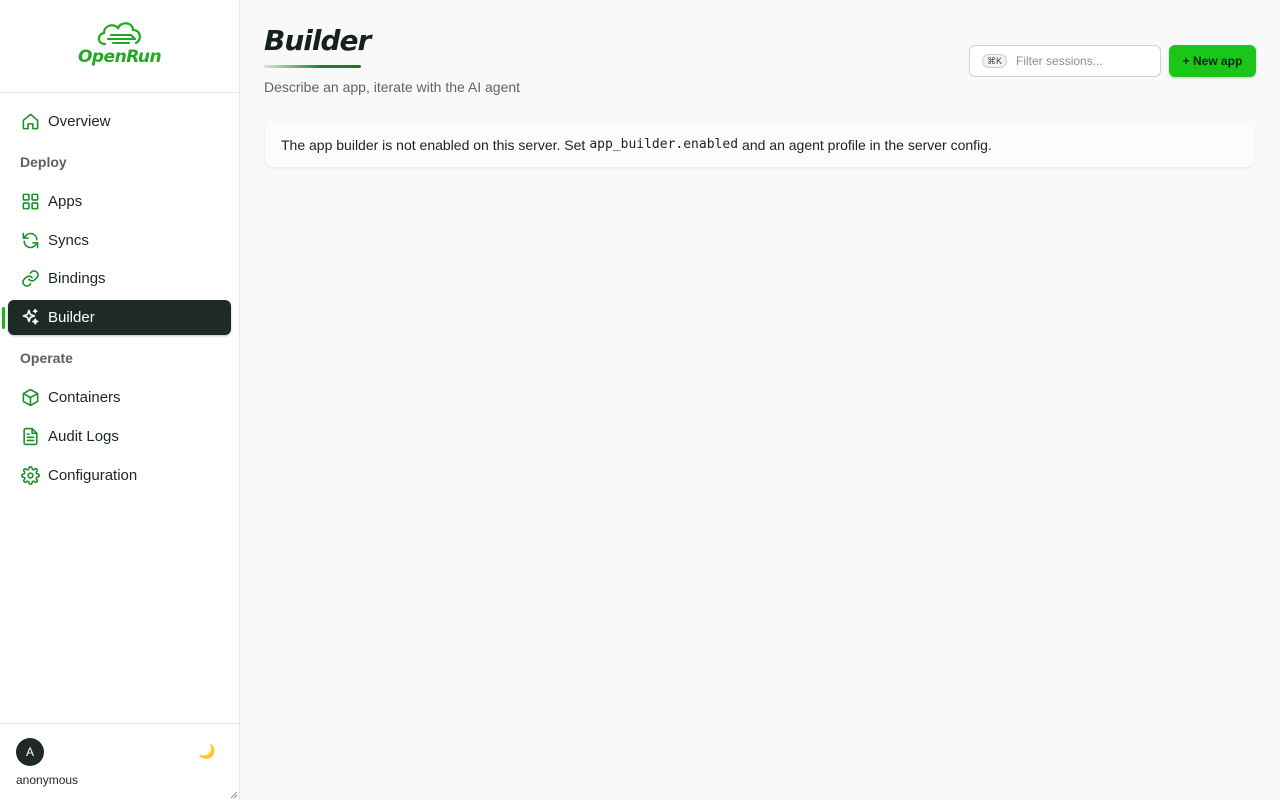 This screenshot has width=1280, height=800. What do you see at coordinates (206, 751) in the screenshot?
I see `theme-toggle-moon-icon: 🌙` at bounding box center [206, 751].